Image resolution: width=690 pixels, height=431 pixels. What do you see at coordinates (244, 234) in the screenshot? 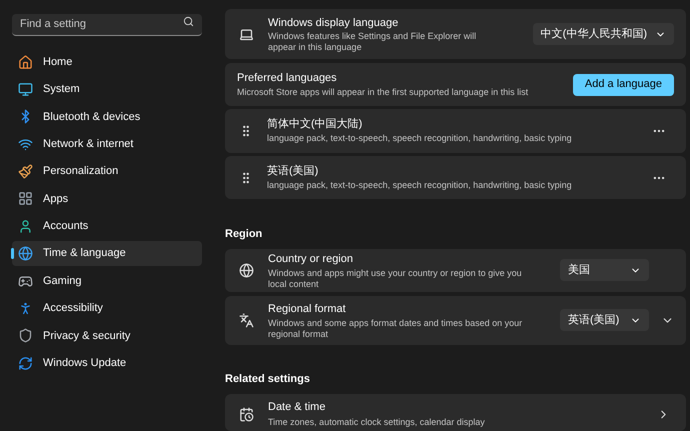
I see `section-heading: Region` at bounding box center [244, 234].